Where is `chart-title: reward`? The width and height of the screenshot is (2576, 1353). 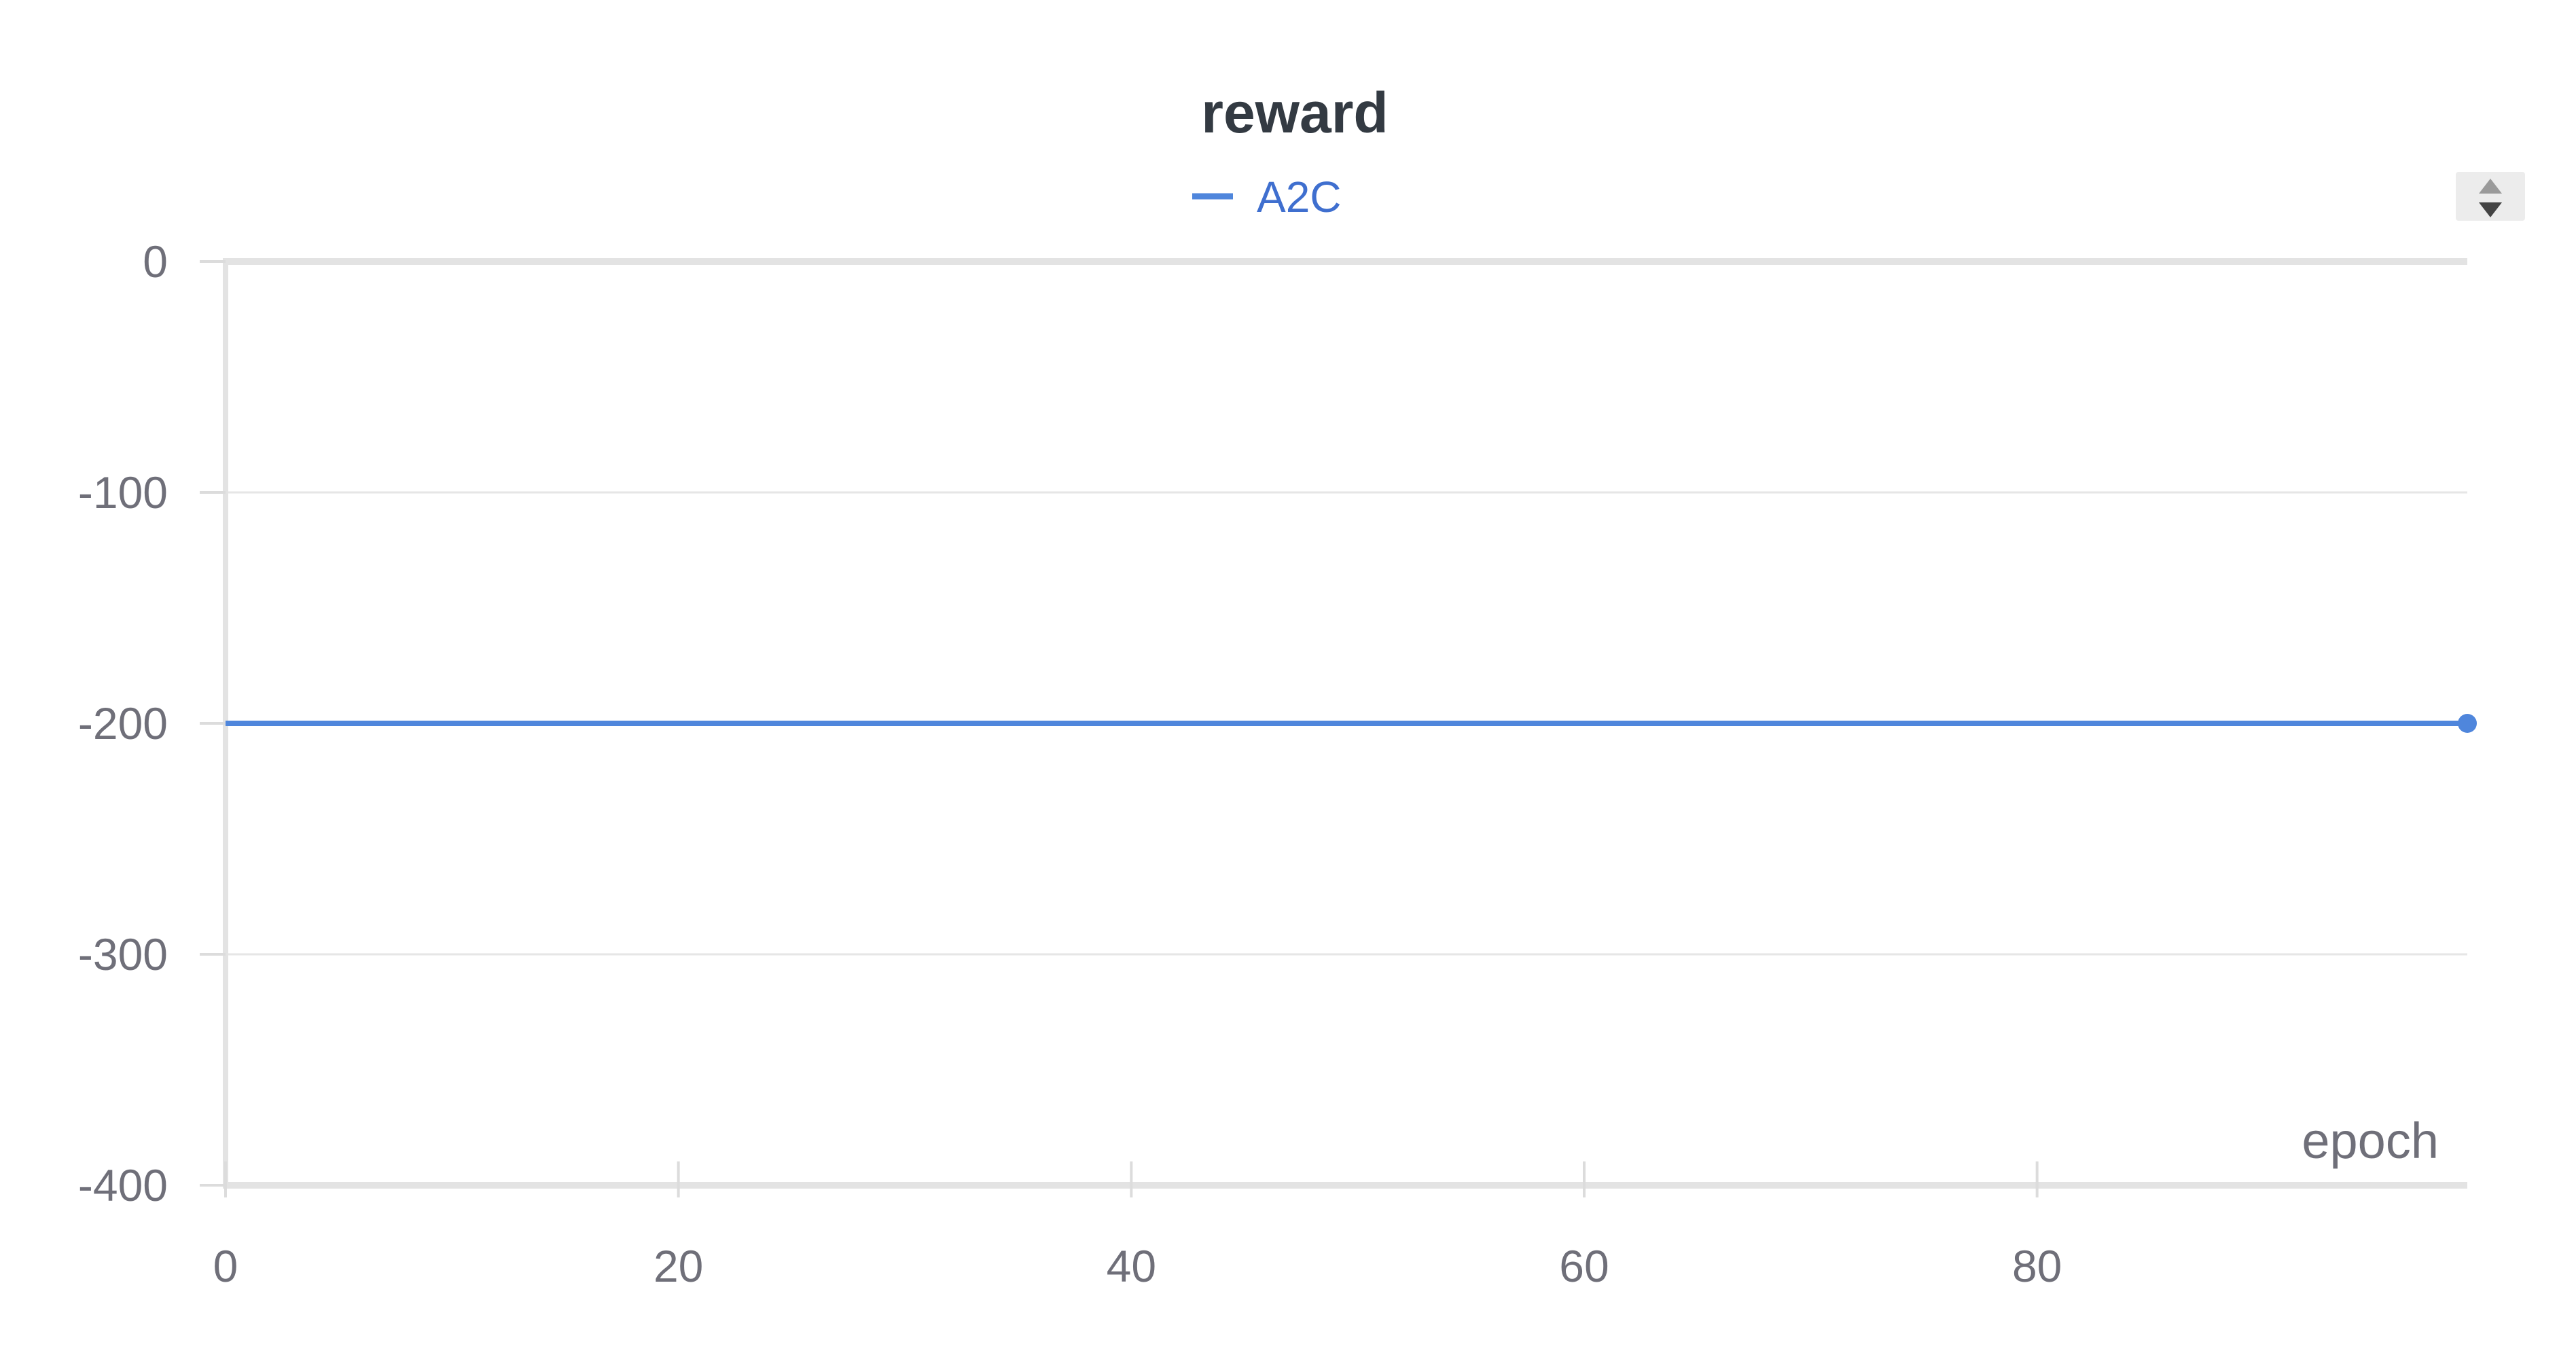 chart-title: reward is located at coordinates (1294, 113).